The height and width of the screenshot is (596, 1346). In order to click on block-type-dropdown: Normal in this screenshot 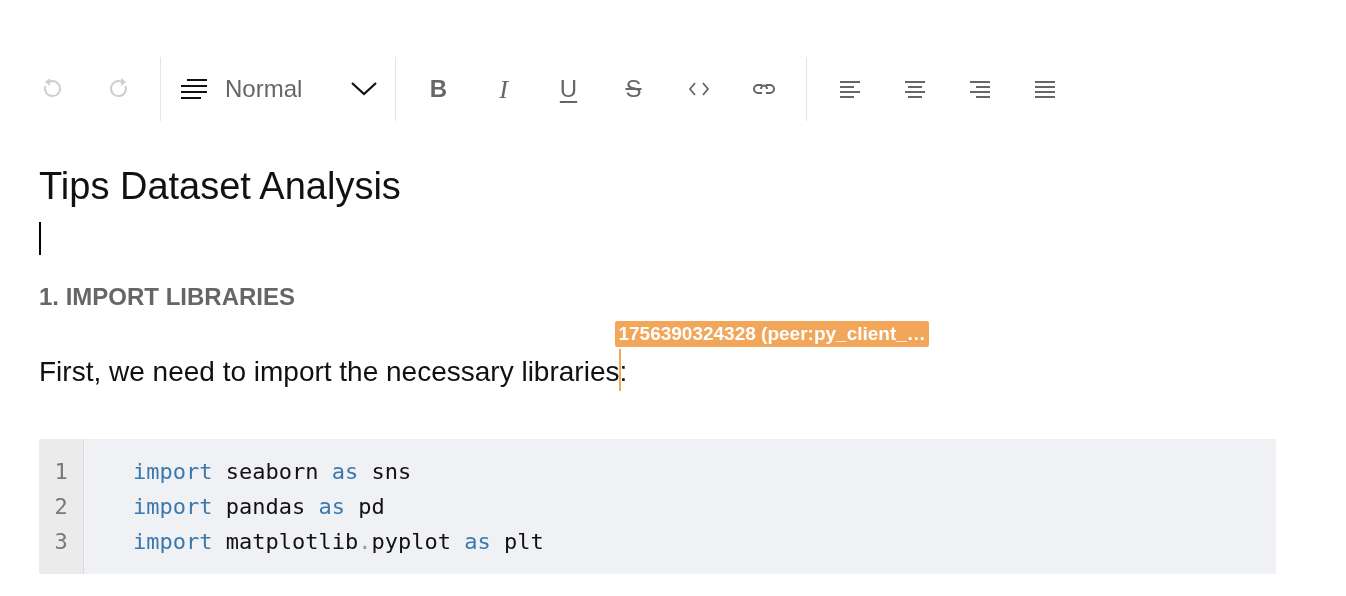, I will do `click(278, 89)`.